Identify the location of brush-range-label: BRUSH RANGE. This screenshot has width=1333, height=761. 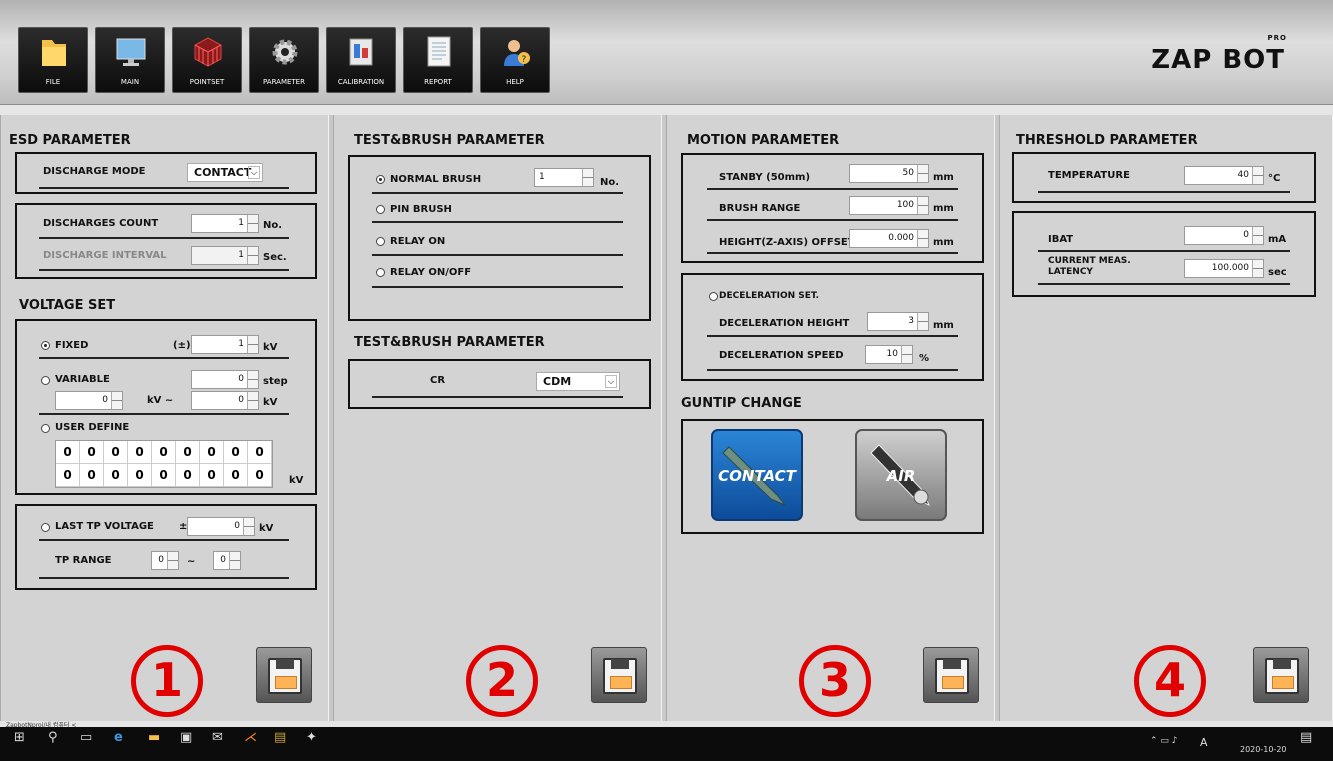
(760, 208).